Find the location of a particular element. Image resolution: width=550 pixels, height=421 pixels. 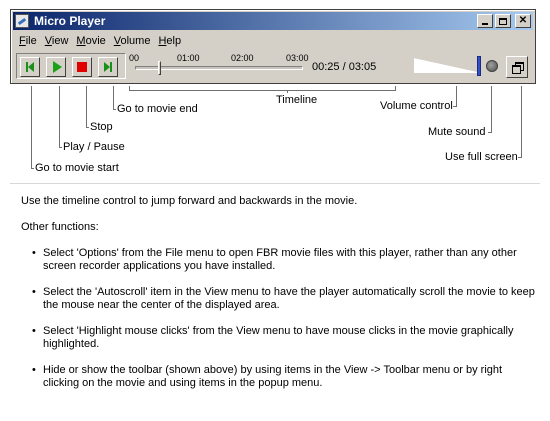

minimize-icon is located at coordinates (485, 24).